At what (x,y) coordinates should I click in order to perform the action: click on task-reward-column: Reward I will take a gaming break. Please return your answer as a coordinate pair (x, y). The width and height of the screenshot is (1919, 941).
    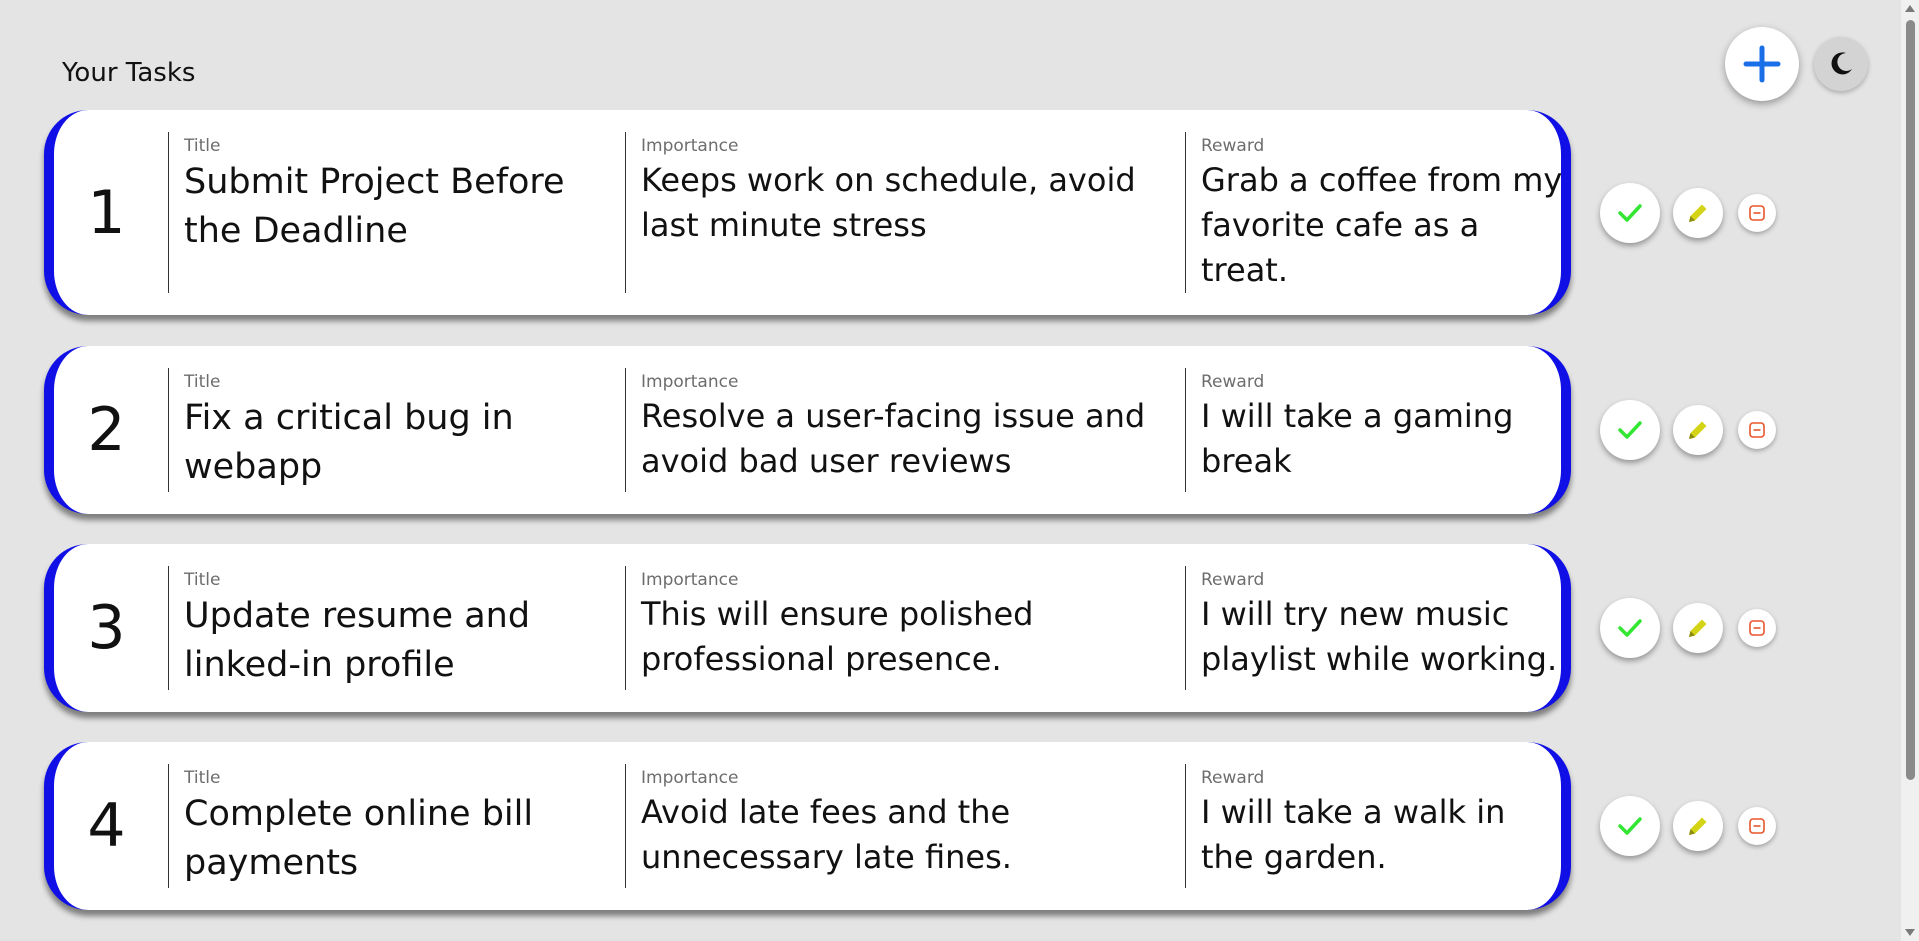
    Looking at the image, I should click on (1375, 430).